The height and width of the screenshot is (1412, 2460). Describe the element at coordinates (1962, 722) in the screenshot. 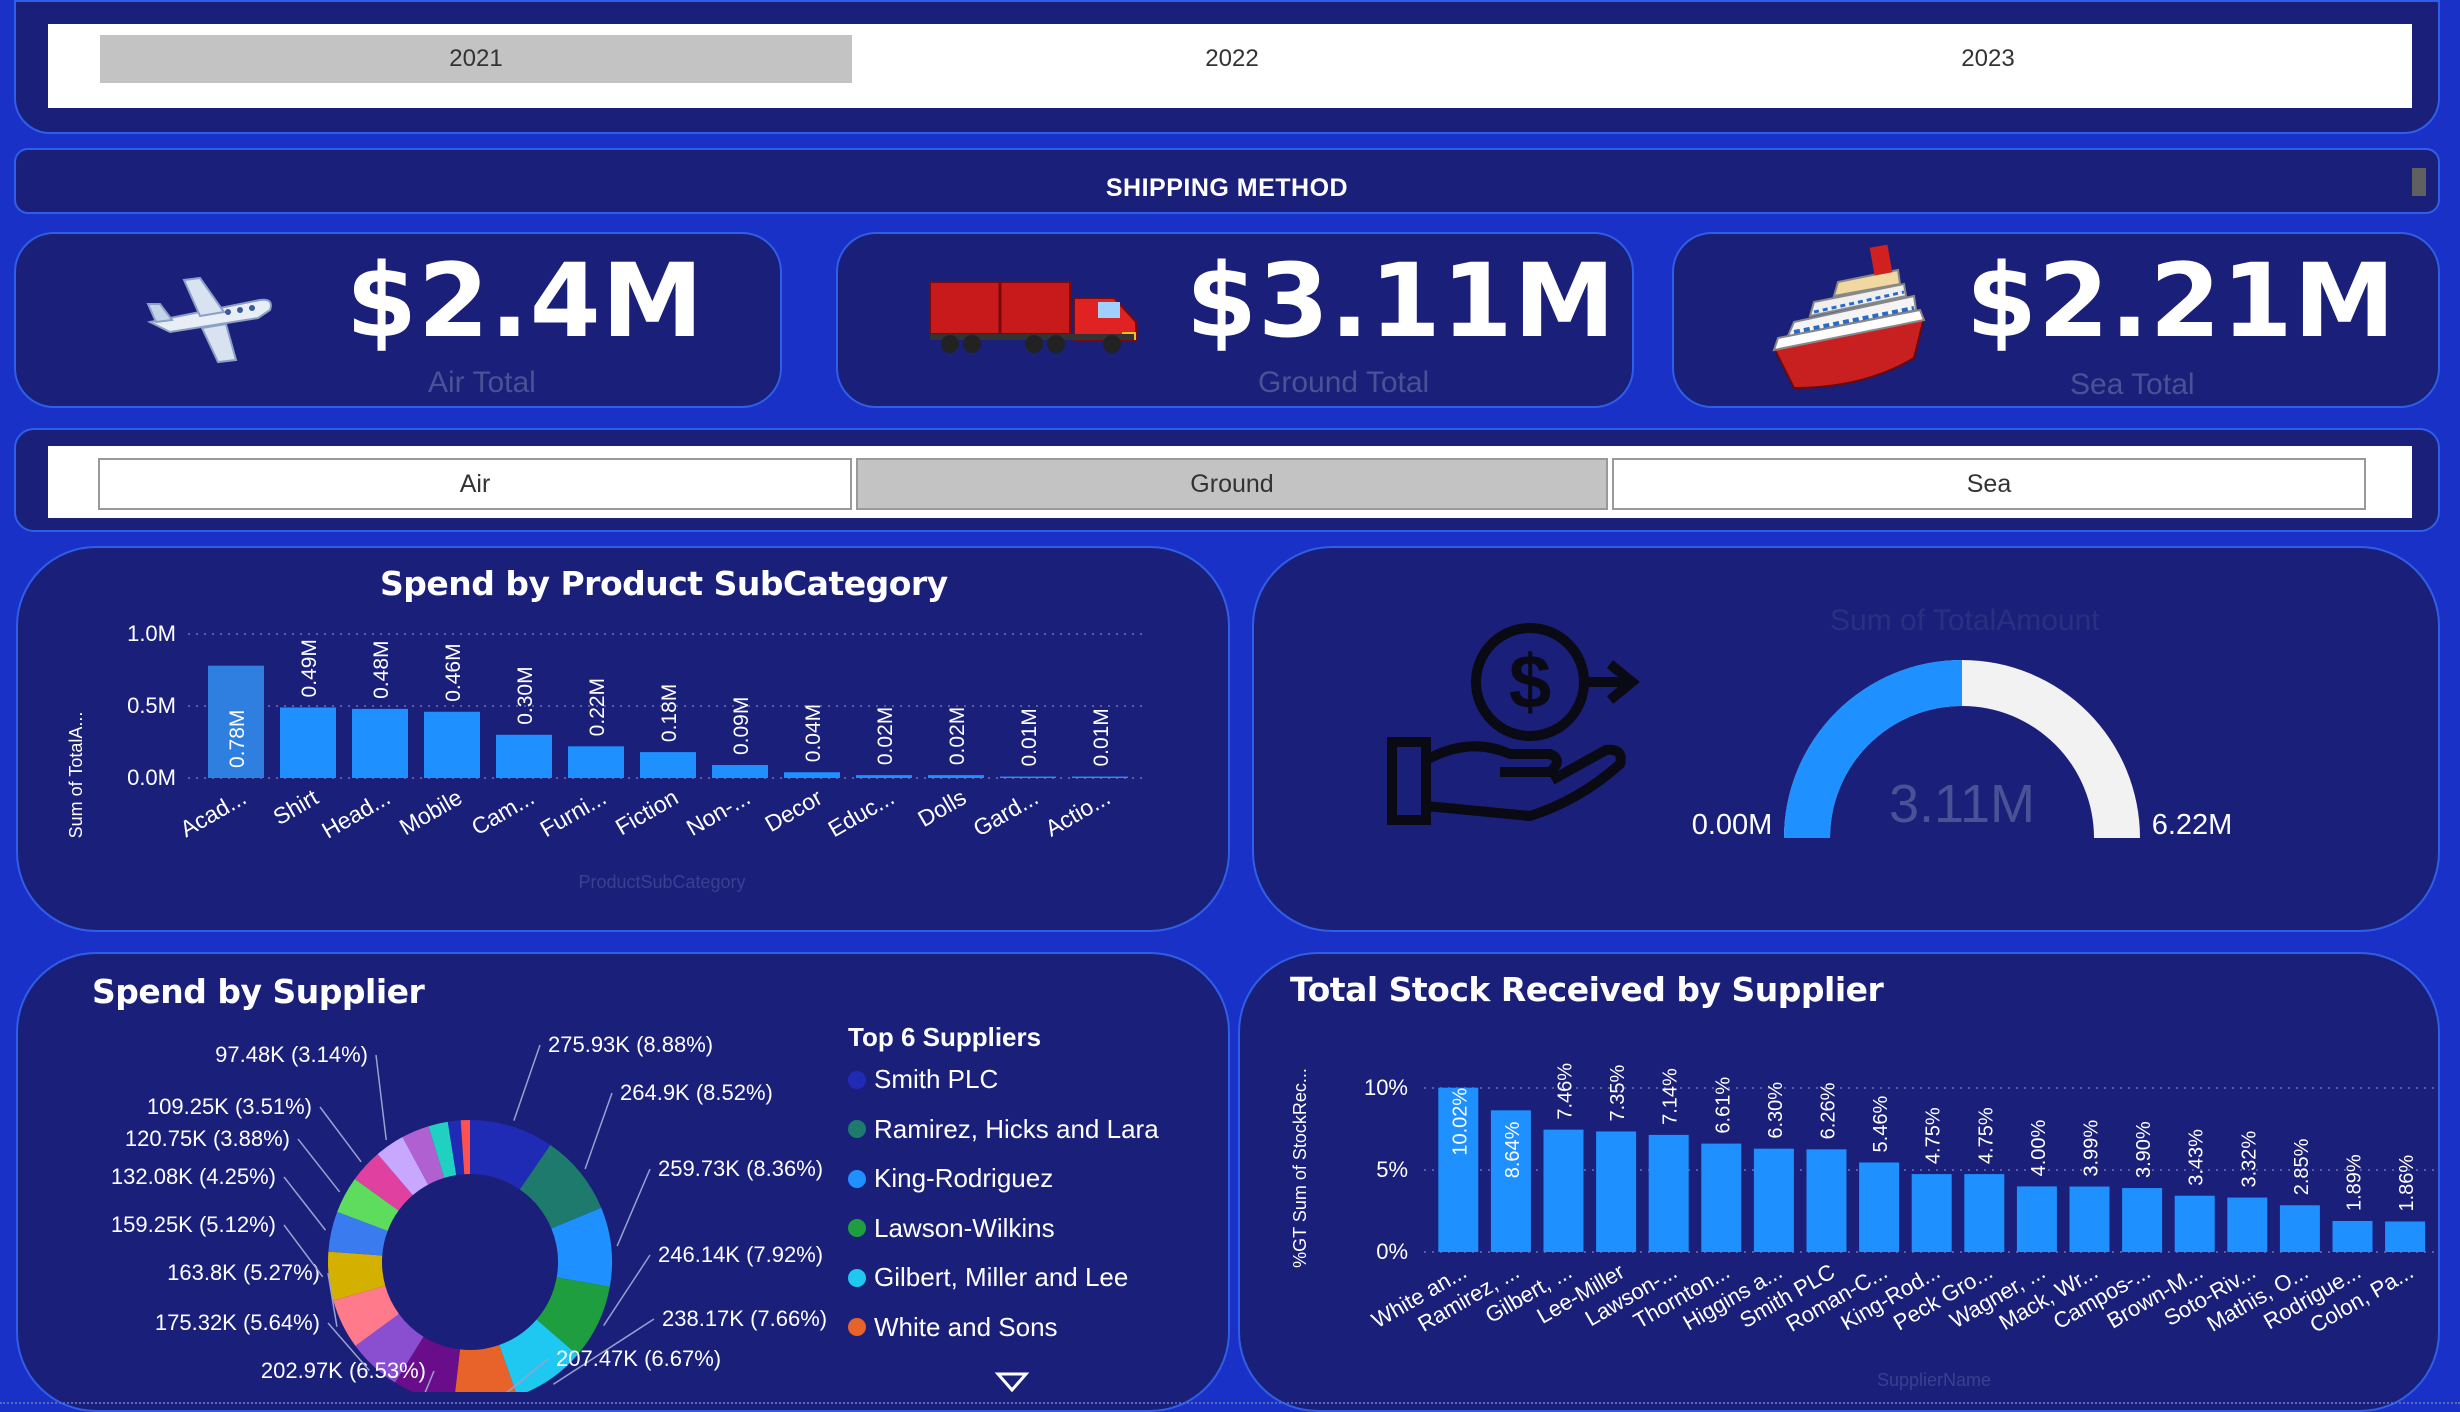

I see `total-amount-gauge: Sum of TotalAmount 3.11M 0.00M 6.22M` at that location.